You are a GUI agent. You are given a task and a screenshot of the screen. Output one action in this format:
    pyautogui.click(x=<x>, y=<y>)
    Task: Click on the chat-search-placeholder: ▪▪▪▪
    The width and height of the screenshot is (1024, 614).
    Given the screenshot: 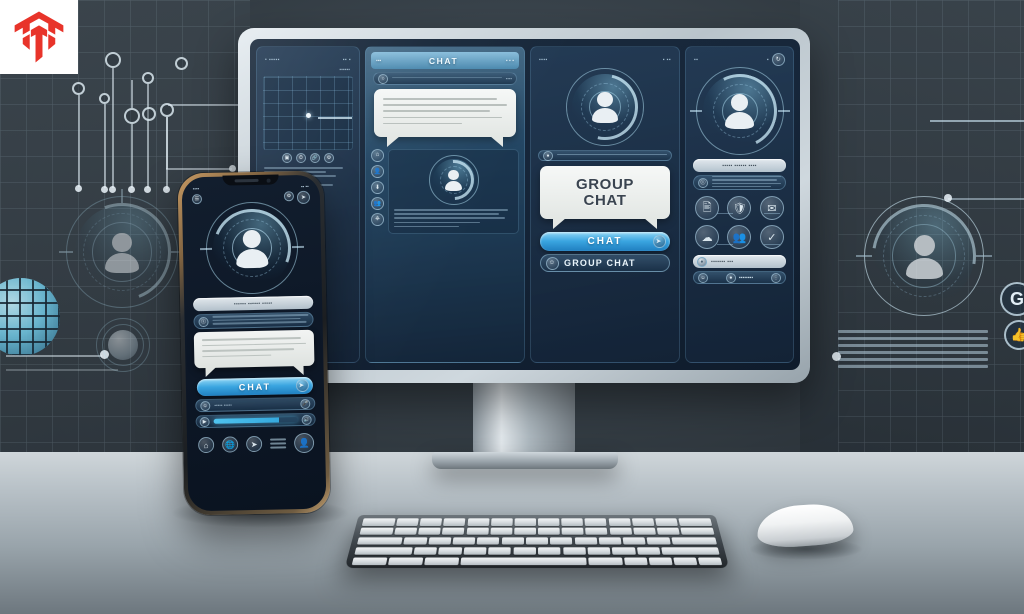 What is the action you would take?
    pyautogui.click(x=508, y=78)
    